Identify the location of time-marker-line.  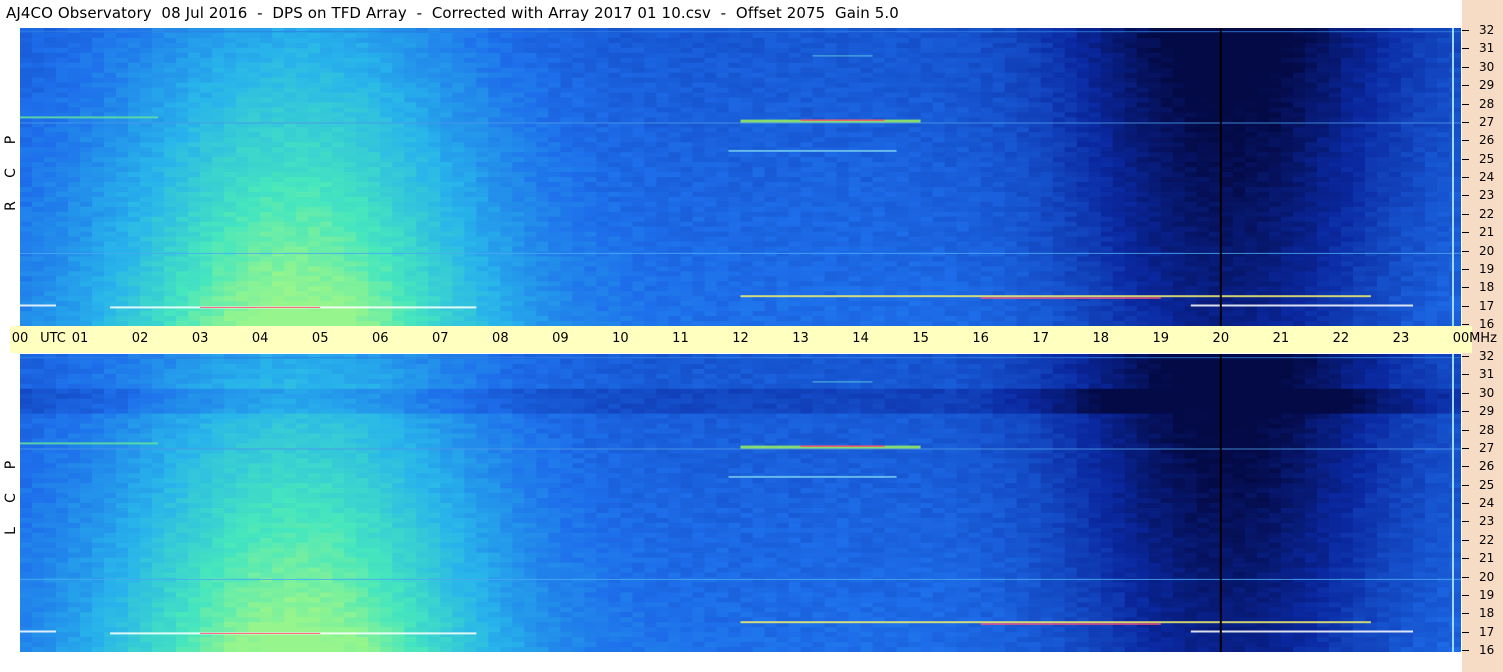
(1220, 177).